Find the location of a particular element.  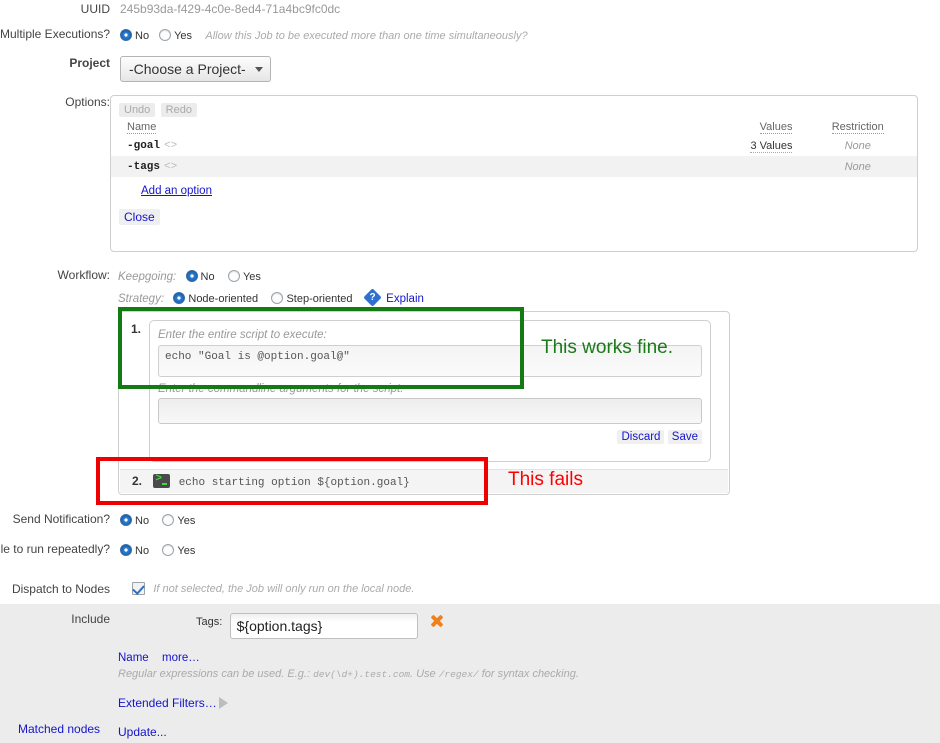

dispatch-label: Dispatch to Nodes is located at coordinates (60, 589).